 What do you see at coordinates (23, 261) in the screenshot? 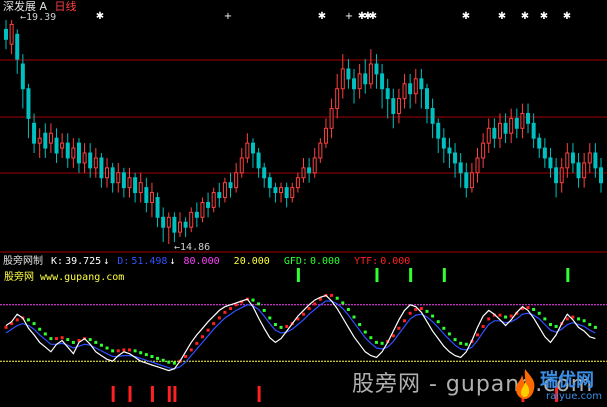
I see `indicator-name: 股旁网制` at bounding box center [23, 261].